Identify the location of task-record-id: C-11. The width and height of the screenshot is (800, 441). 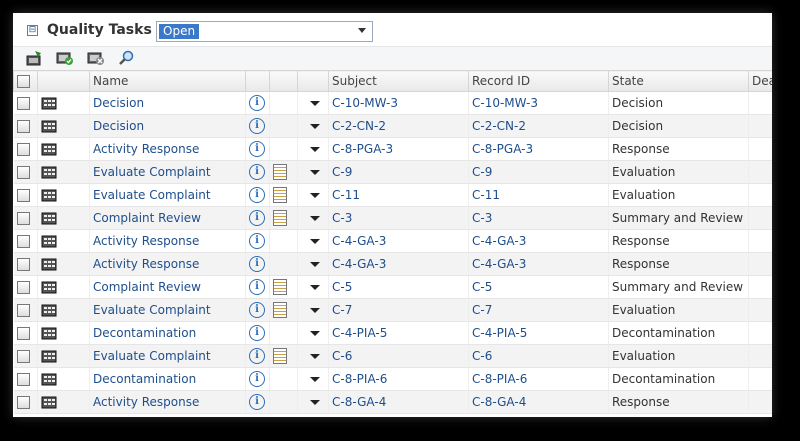
(538, 195).